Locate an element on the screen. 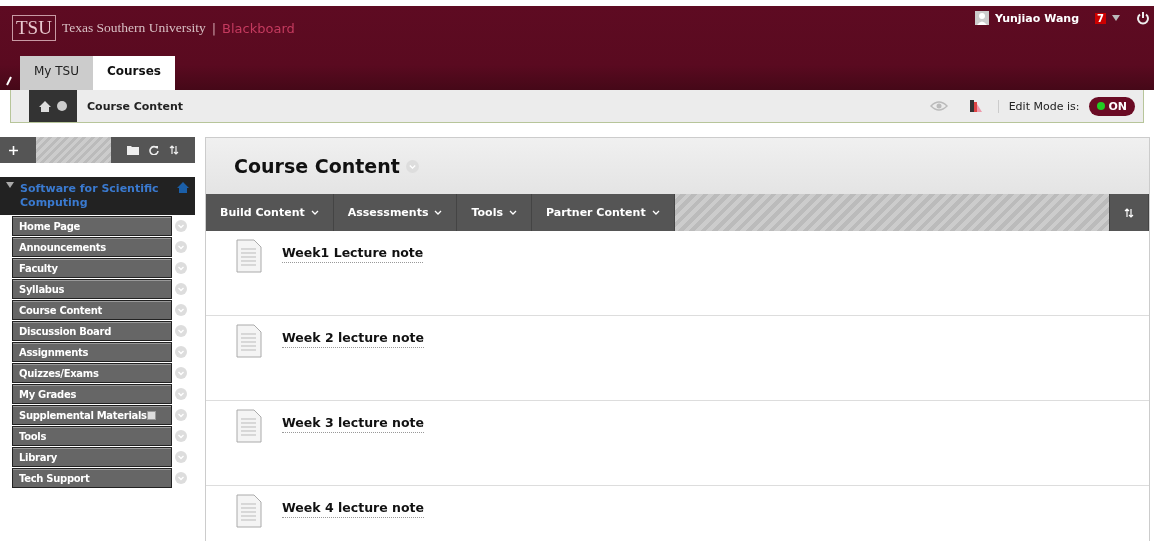 This screenshot has width=1154, height=541. course-menu-item: Supplemental Materials is located at coordinates (92, 415).